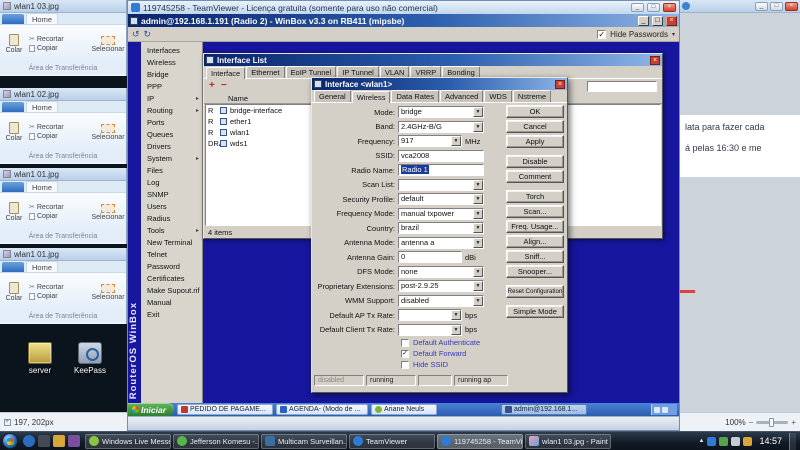 This screenshot has width=800, height=450. Describe the element at coordinates (430, 257) in the screenshot. I see `antenna-gain-input: 0` at that location.